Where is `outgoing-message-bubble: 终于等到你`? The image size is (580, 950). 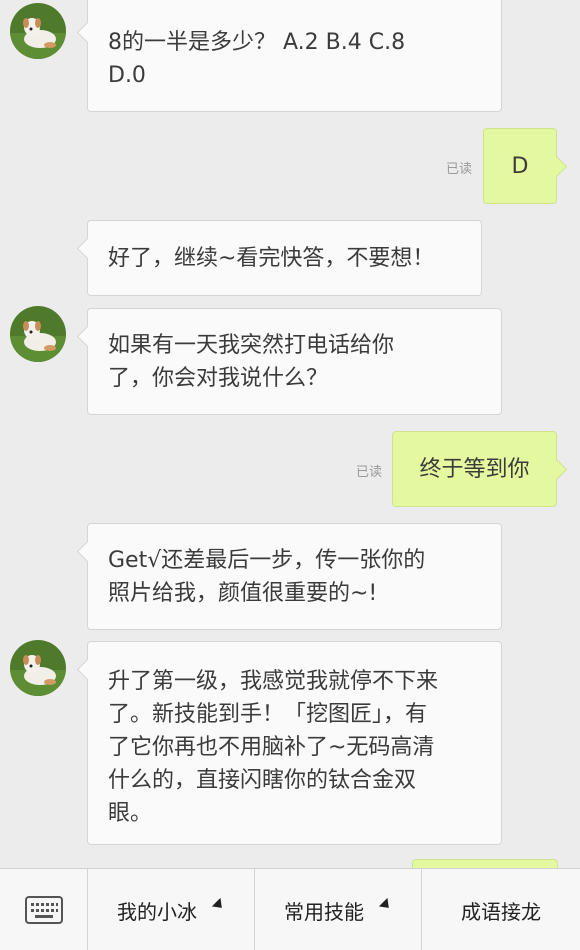
outgoing-message-bubble: 终于等到你 is located at coordinates (480, 469).